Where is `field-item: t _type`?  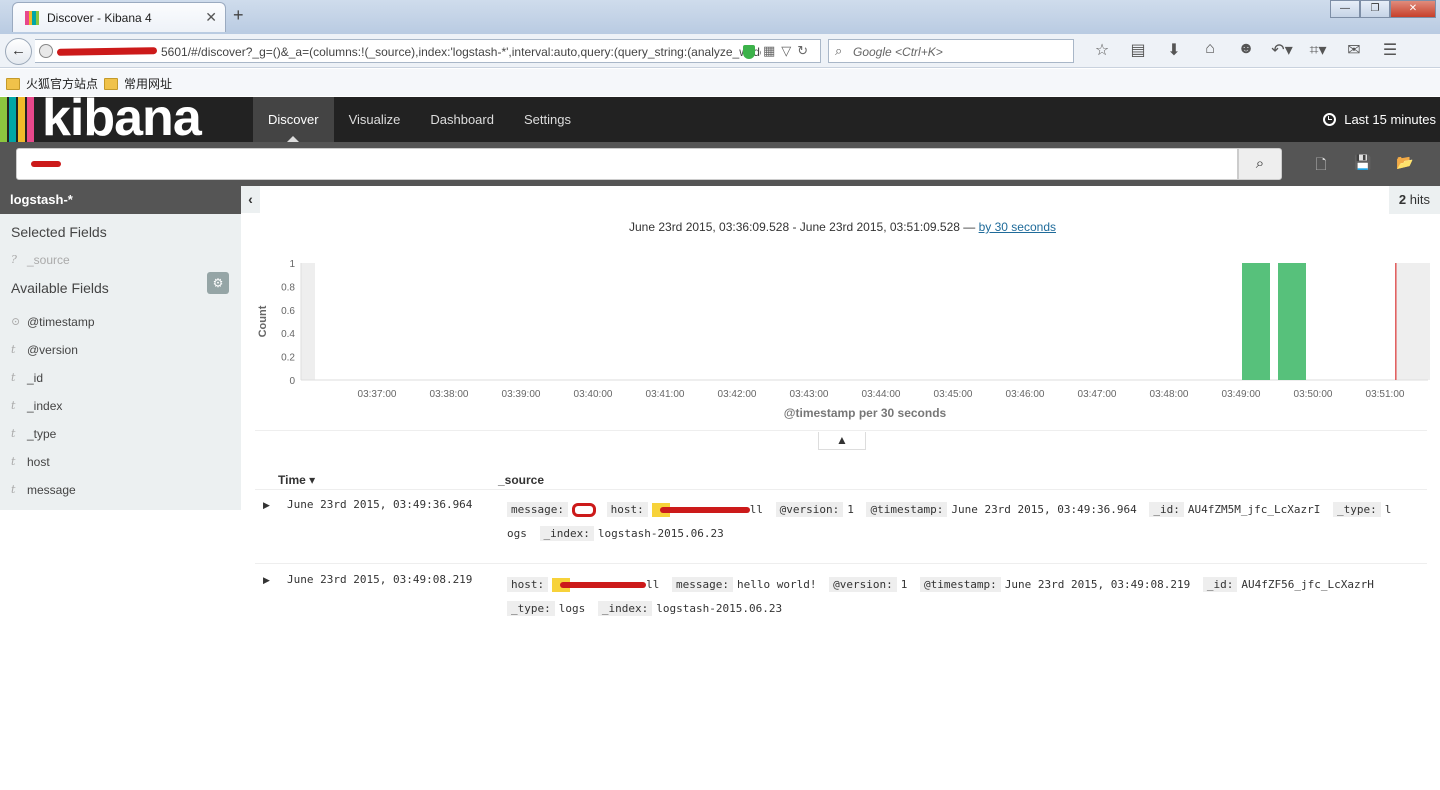
field-item: t _type is located at coordinates (120, 434).